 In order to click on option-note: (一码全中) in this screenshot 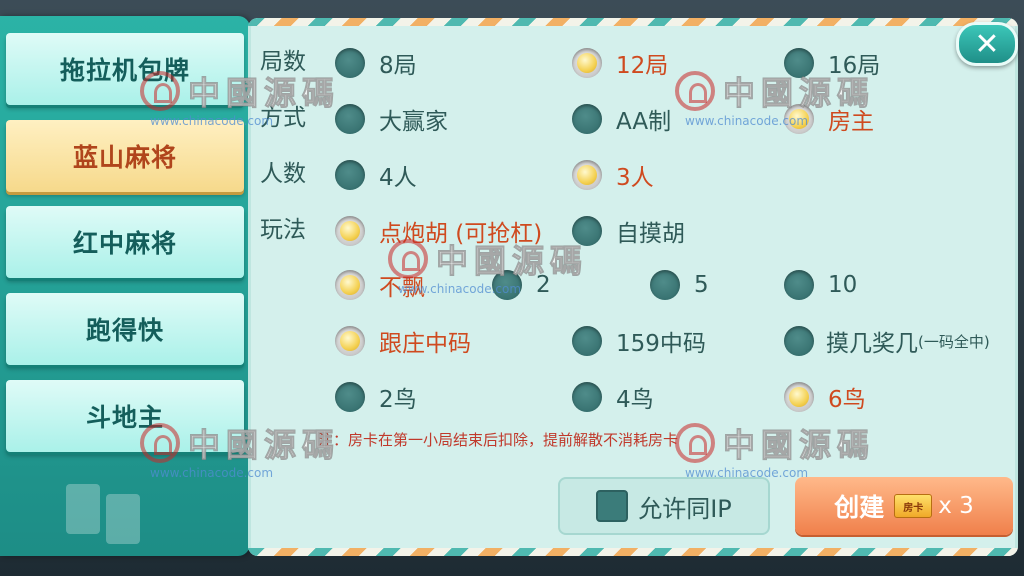, I will do `click(954, 341)`.